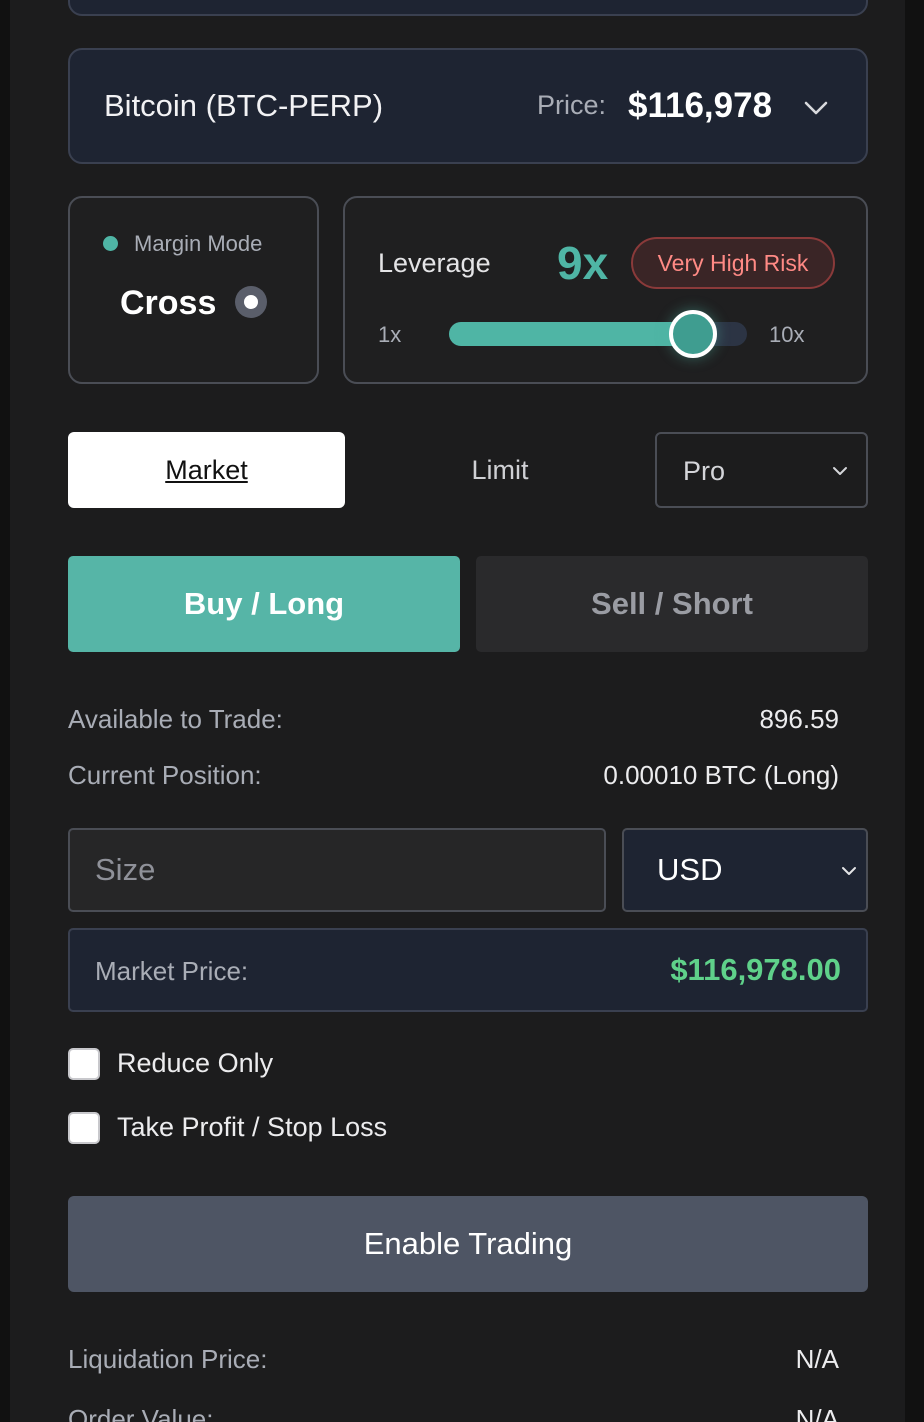  I want to click on tp-sl-label: Take Profit / Stop Loss, so click(252, 1127).